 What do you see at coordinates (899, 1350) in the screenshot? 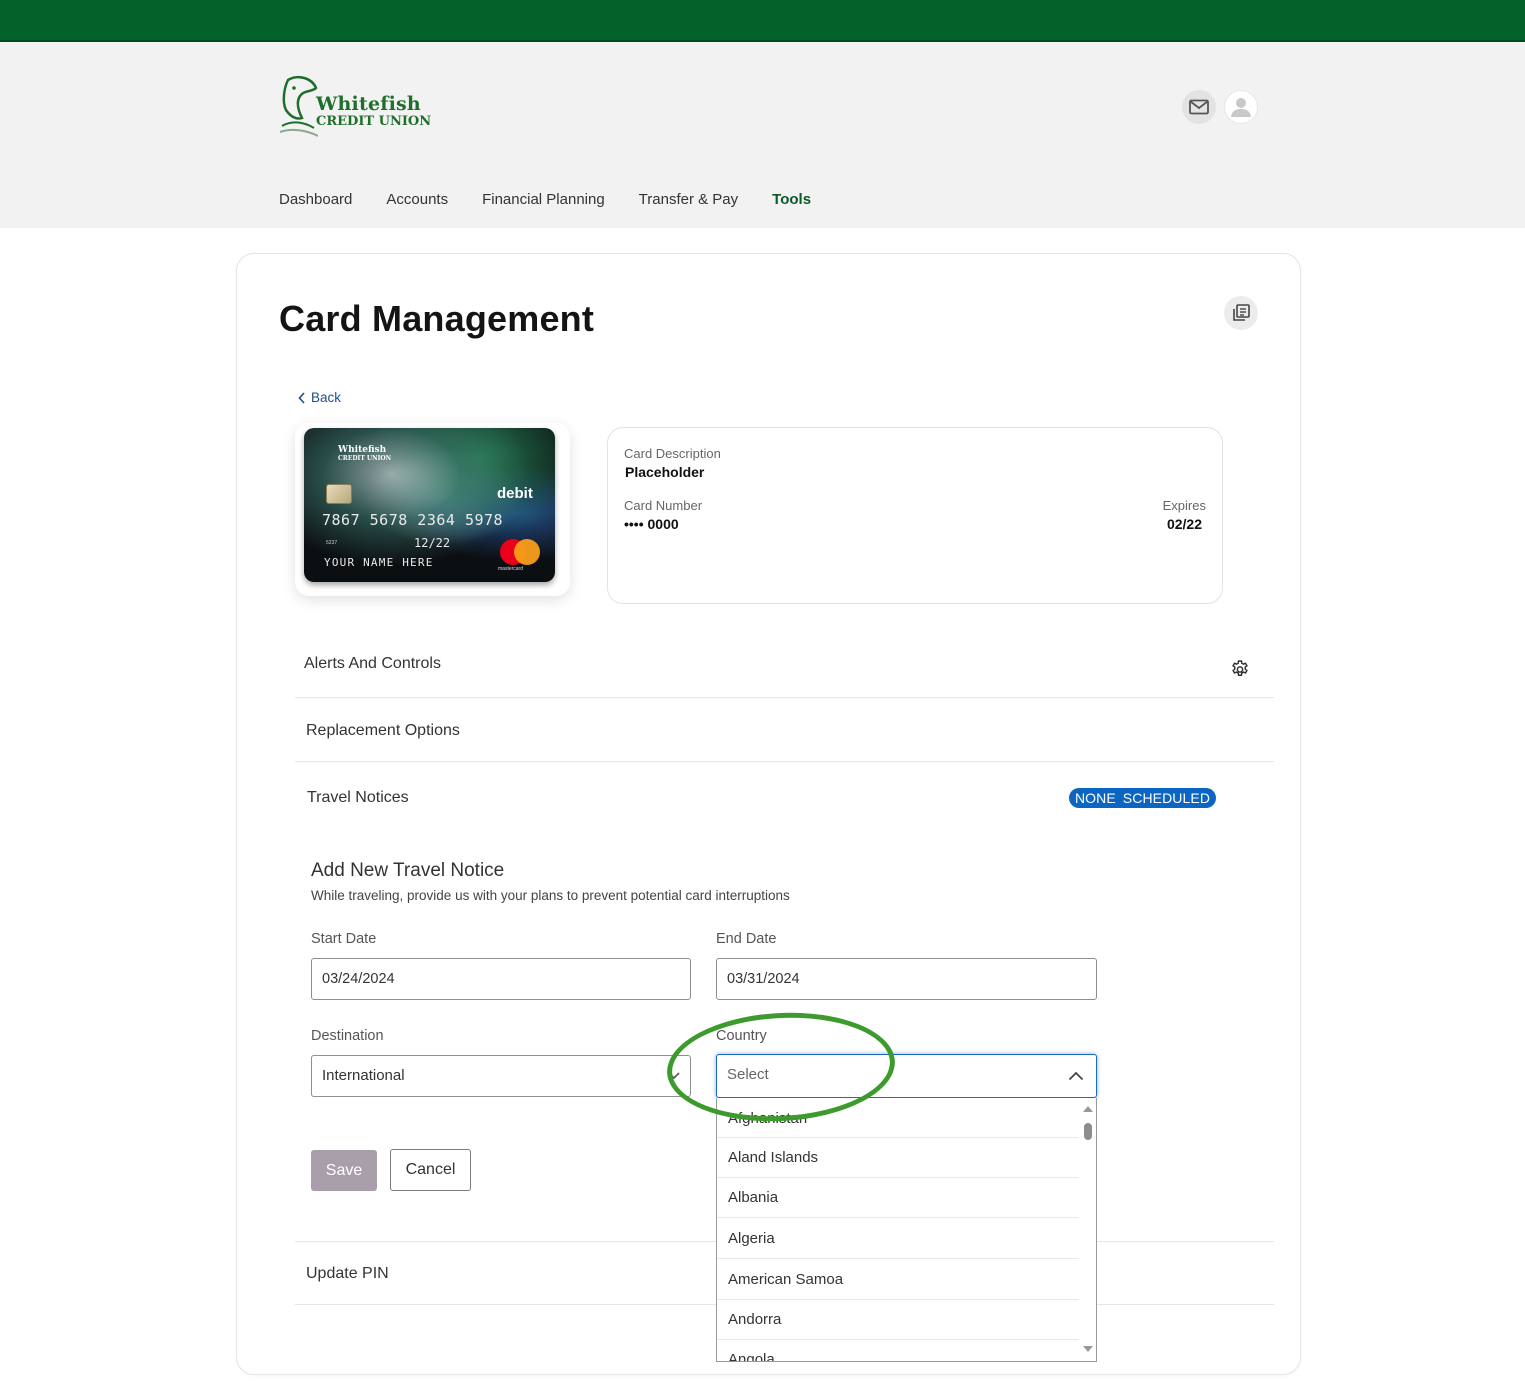
I see `country-option: Angola` at bounding box center [899, 1350].